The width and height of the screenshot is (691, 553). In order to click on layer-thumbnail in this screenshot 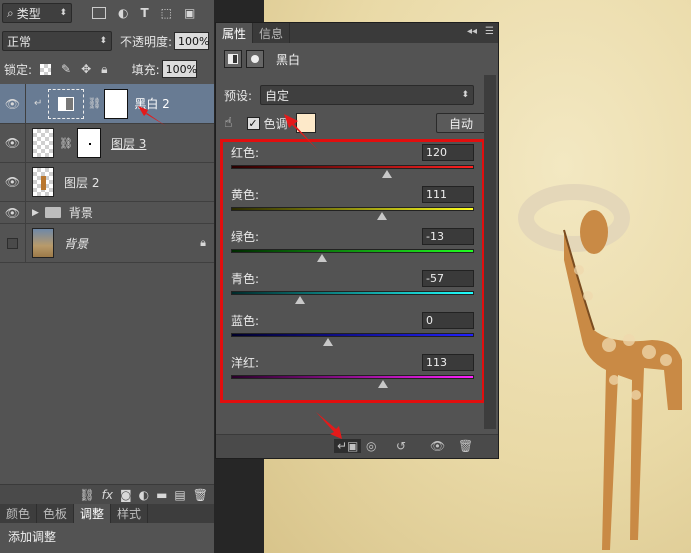, I will do `click(43, 143)`.